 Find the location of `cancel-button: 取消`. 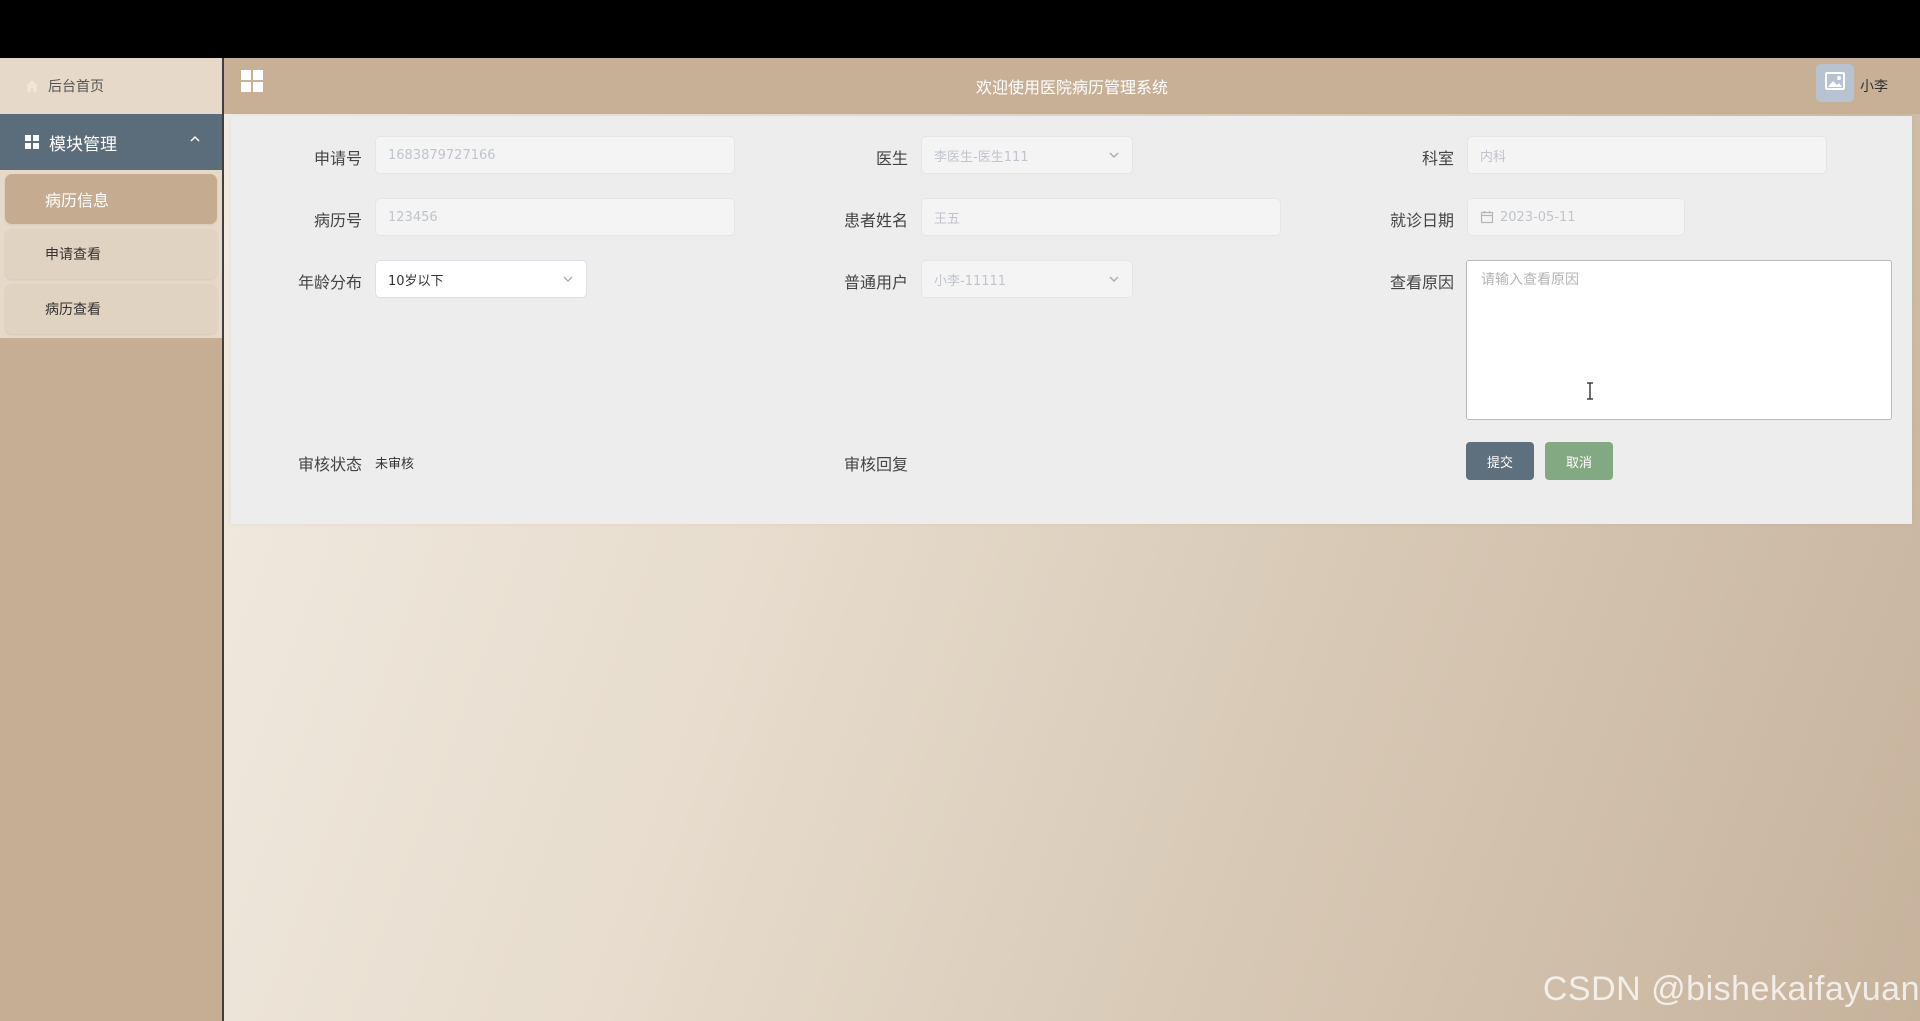

cancel-button: 取消 is located at coordinates (1579, 461).